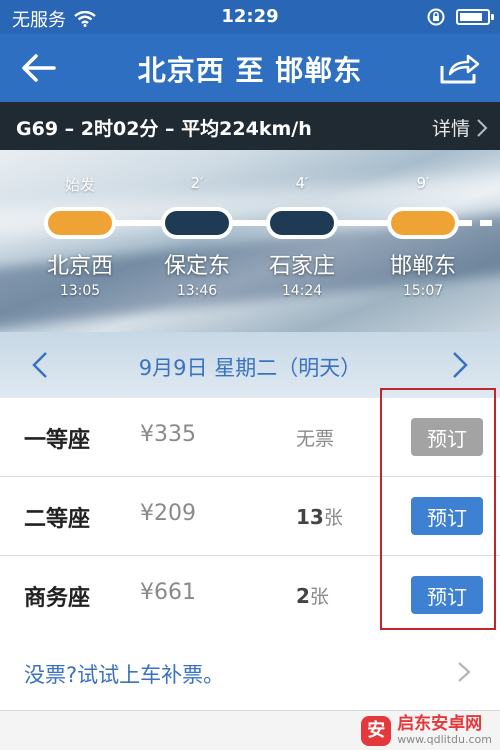 This screenshot has width=500, height=750. What do you see at coordinates (168, 434) in the screenshot?
I see `seat-price: ¥335` at bounding box center [168, 434].